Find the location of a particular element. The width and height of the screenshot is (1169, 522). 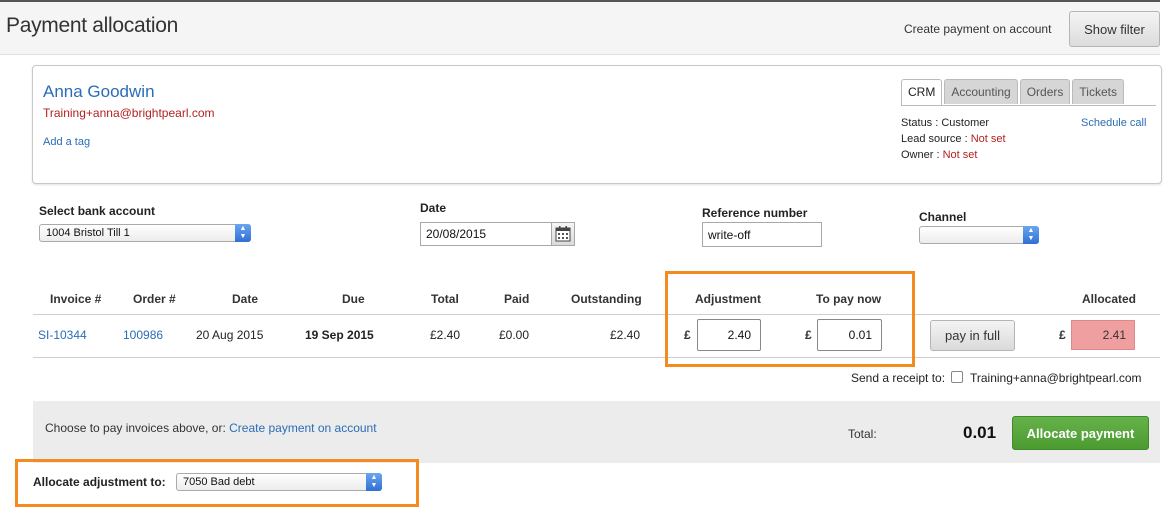

tab-orders: Orders is located at coordinates (1045, 91).